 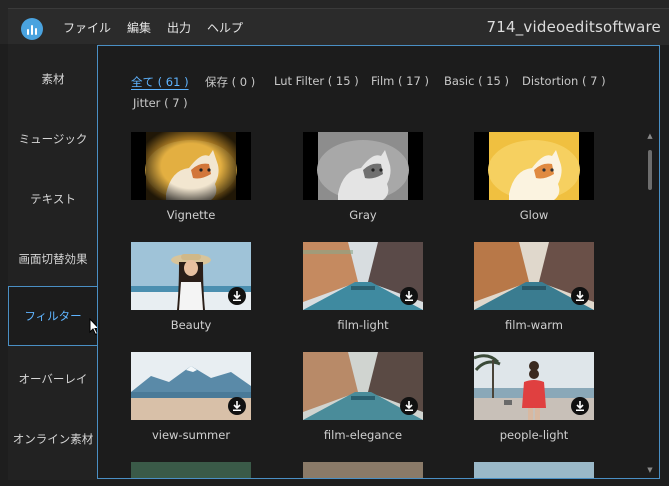 I want to click on sidebar-item-media: 素材, so click(x=53, y=79).